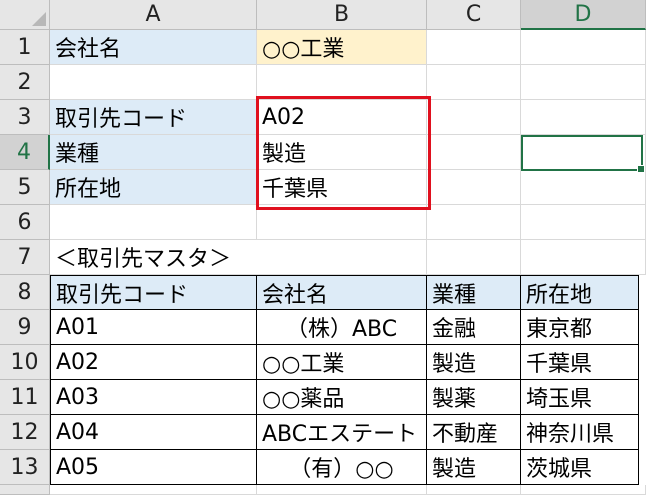  I want to click on master-row-3-code: A03, so click(153, 397).